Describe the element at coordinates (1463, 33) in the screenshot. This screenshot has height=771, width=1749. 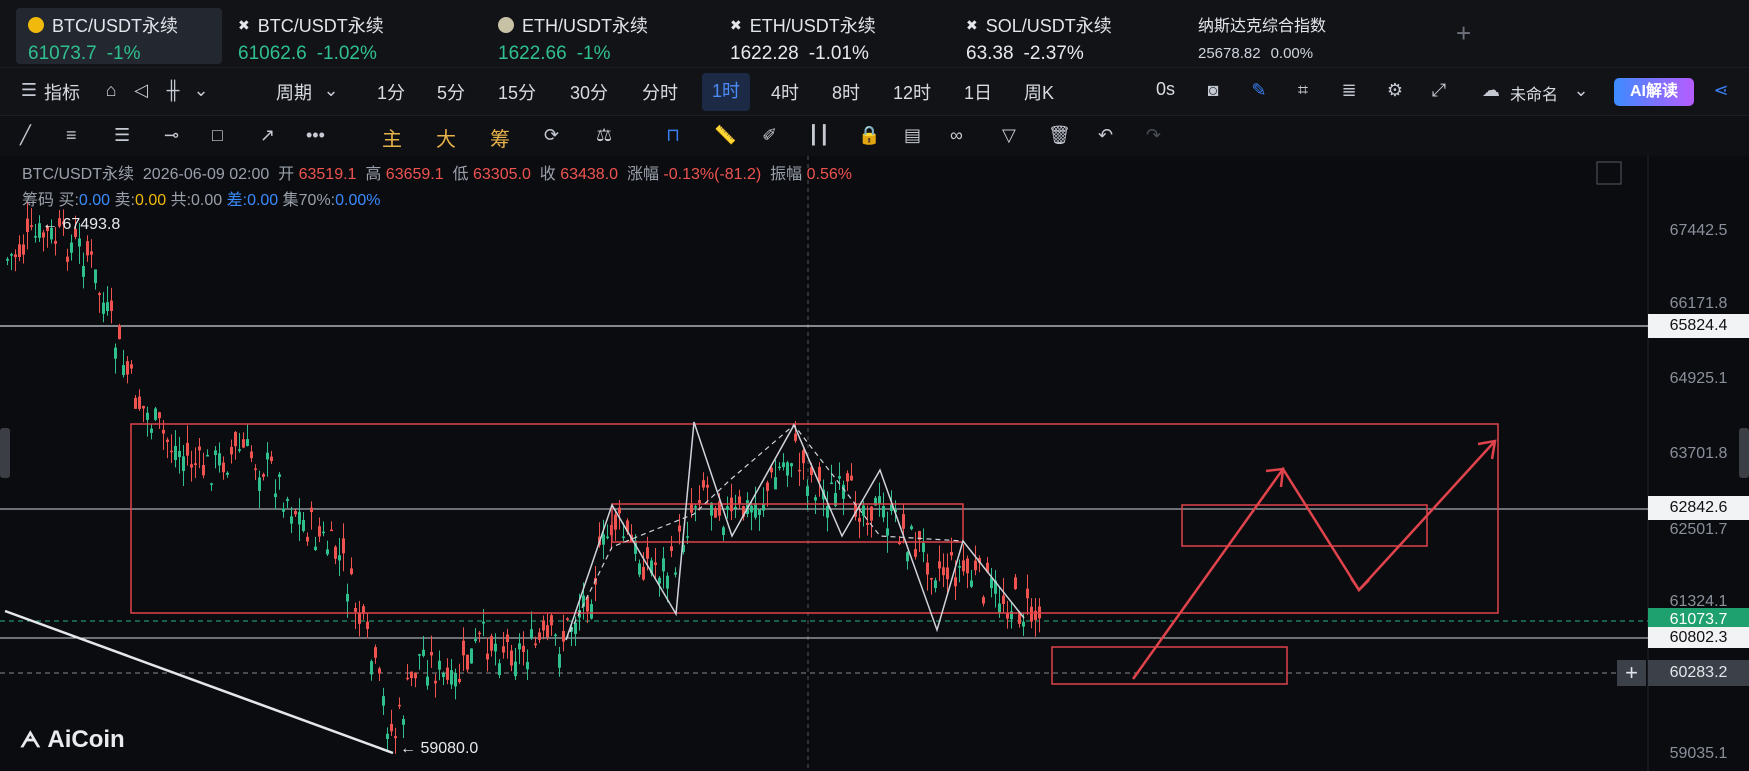
I see `add-ticker-icon: +` at that location.